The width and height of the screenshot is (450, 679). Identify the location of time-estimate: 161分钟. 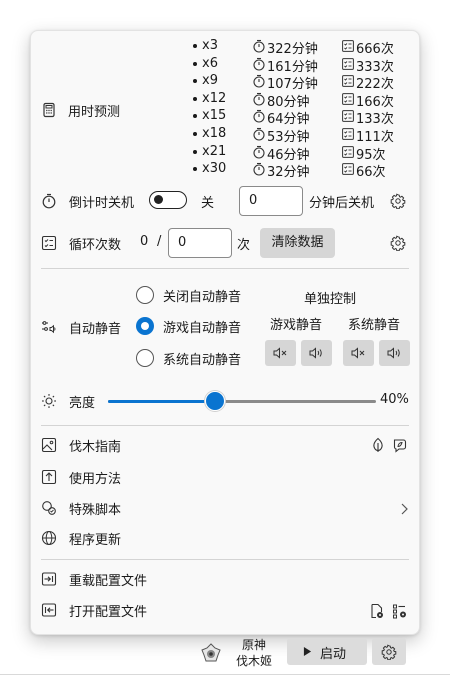
(292, 67).